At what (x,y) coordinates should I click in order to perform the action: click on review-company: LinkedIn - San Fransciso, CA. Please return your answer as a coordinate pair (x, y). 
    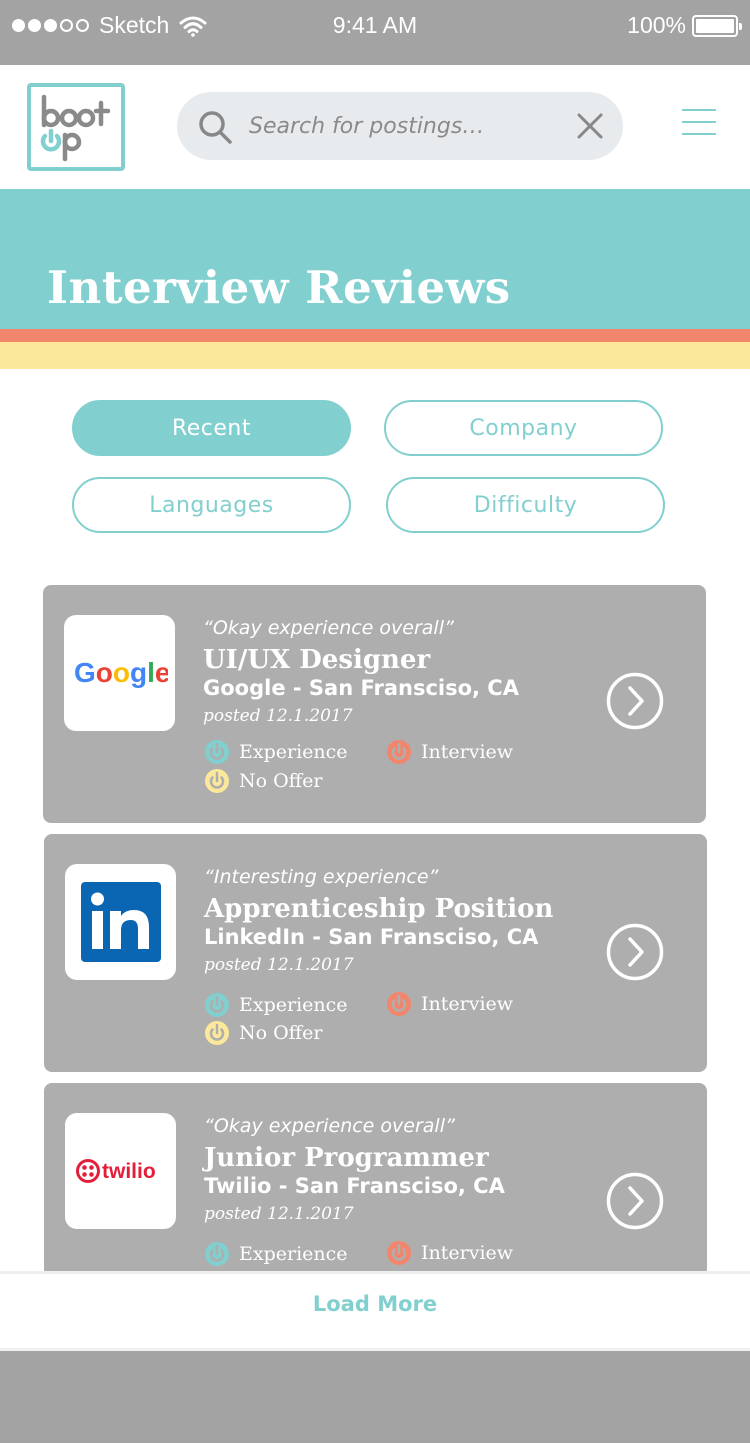
    Looking at the image, I should click on (371, 937).